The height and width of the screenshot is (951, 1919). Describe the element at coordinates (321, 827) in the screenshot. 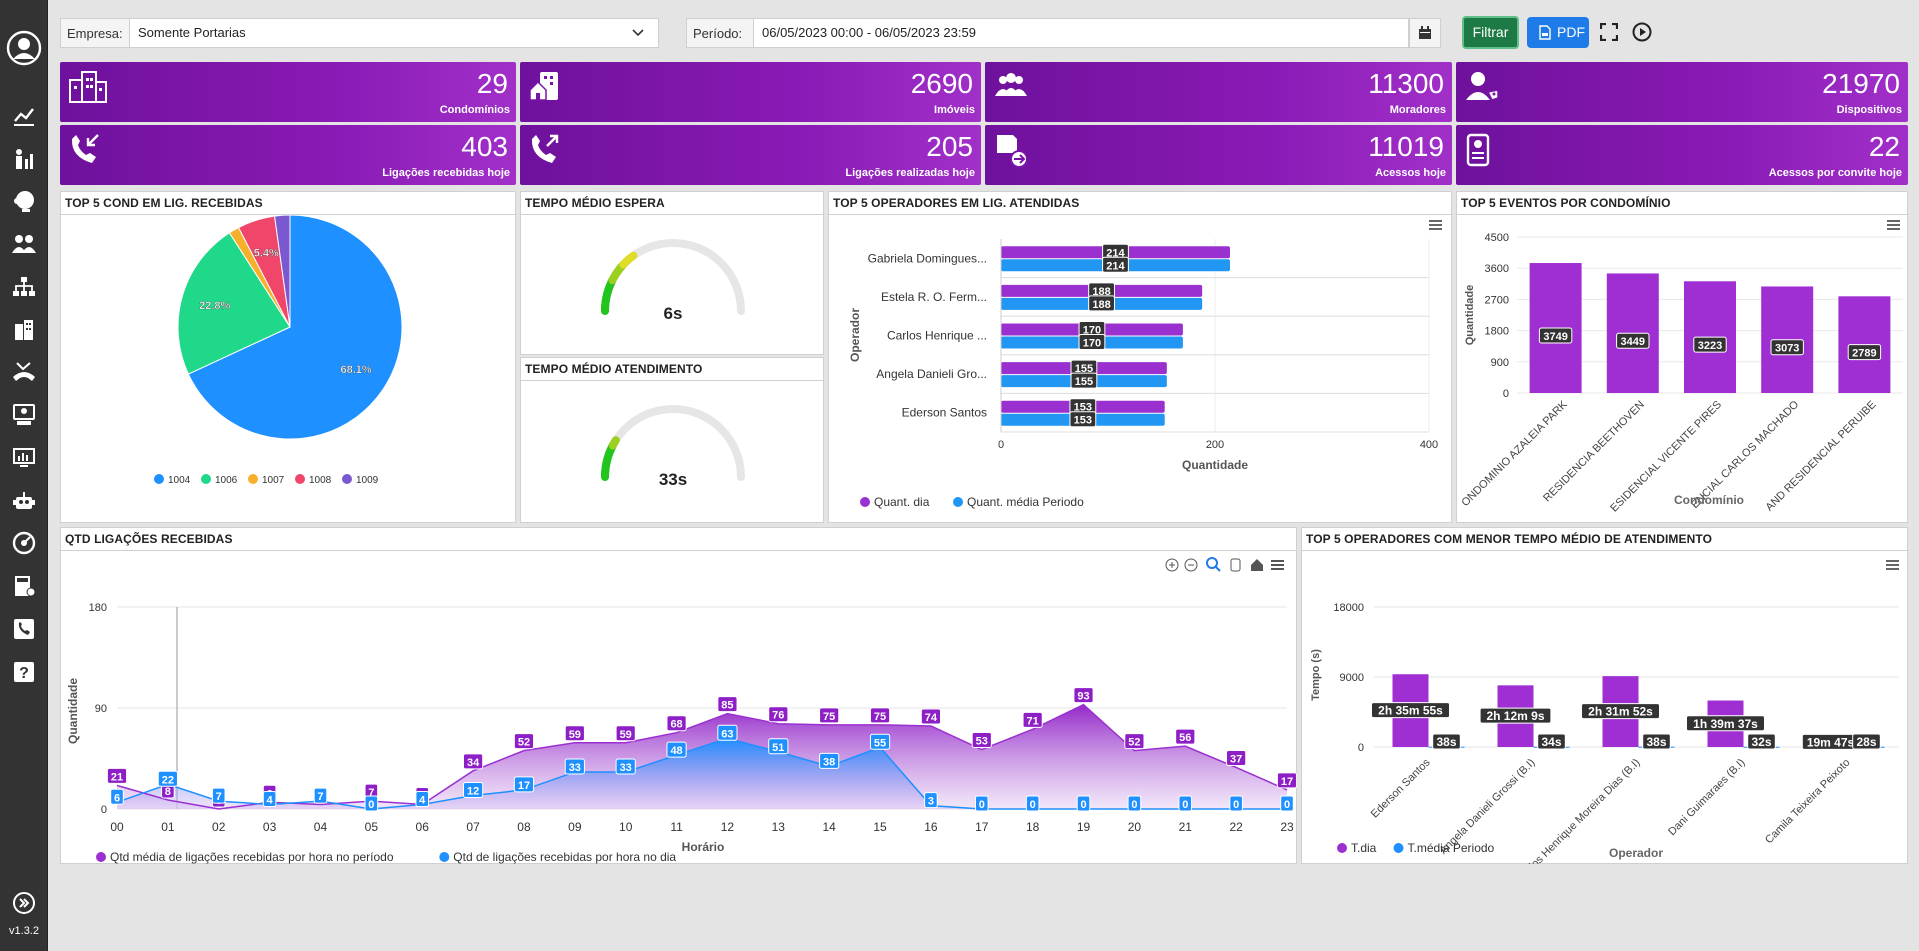

I see `x-tick: 04` at that location.